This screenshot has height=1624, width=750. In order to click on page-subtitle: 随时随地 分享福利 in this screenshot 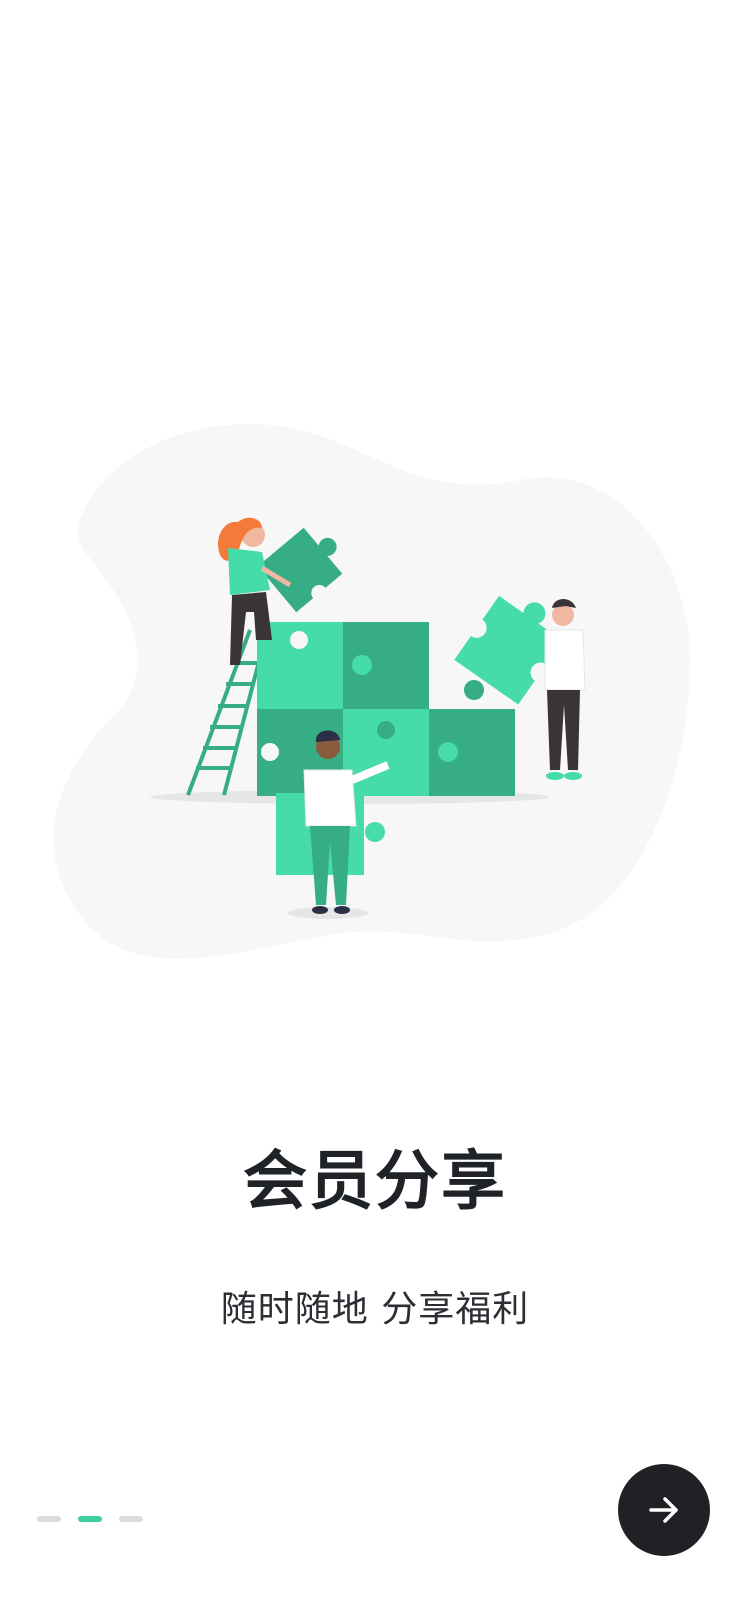, I will do `click(375, 1309)`.